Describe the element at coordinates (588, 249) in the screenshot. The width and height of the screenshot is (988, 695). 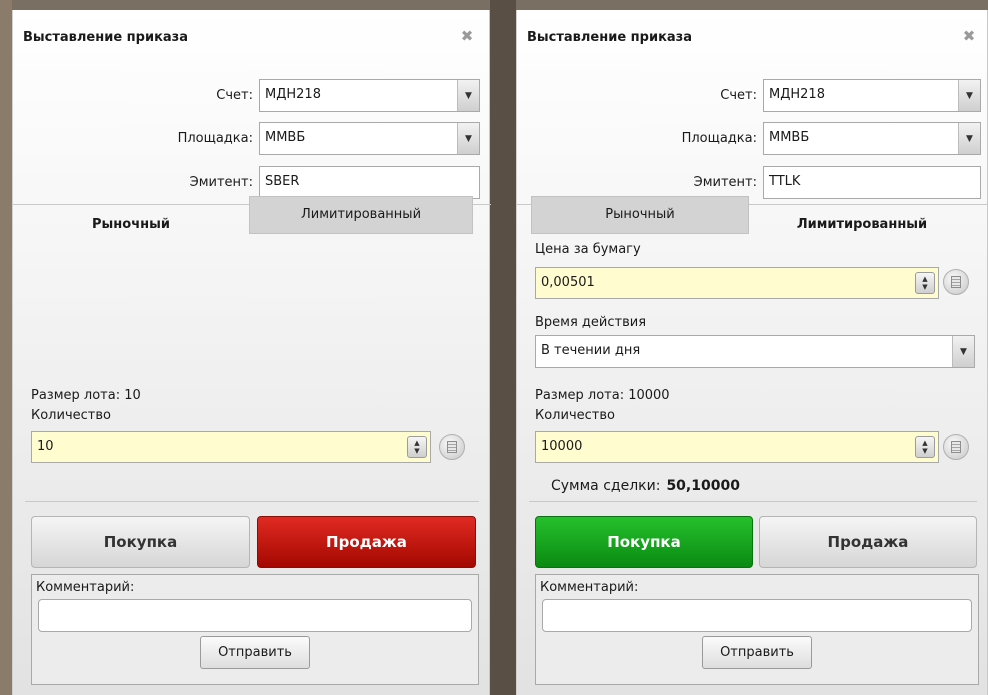
I see `price-label: Цена за бумагу` at that location.